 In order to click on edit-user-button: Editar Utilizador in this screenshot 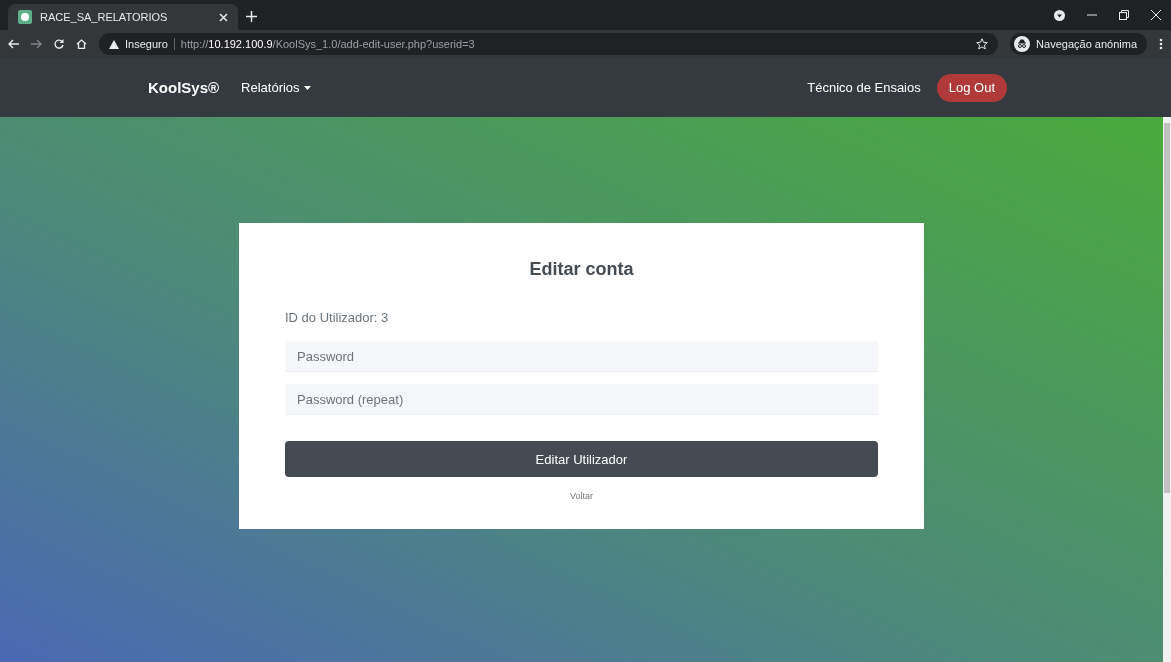, I will do `click(581, 459)`.